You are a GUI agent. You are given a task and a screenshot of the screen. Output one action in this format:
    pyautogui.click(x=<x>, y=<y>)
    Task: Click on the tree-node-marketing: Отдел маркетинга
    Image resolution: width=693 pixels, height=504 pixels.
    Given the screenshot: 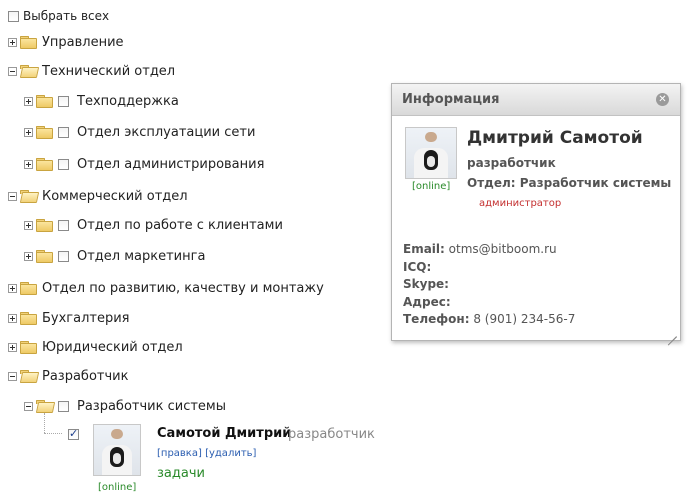 What is the action you would take?
    pyautogui.click(x=114, y=256)
    